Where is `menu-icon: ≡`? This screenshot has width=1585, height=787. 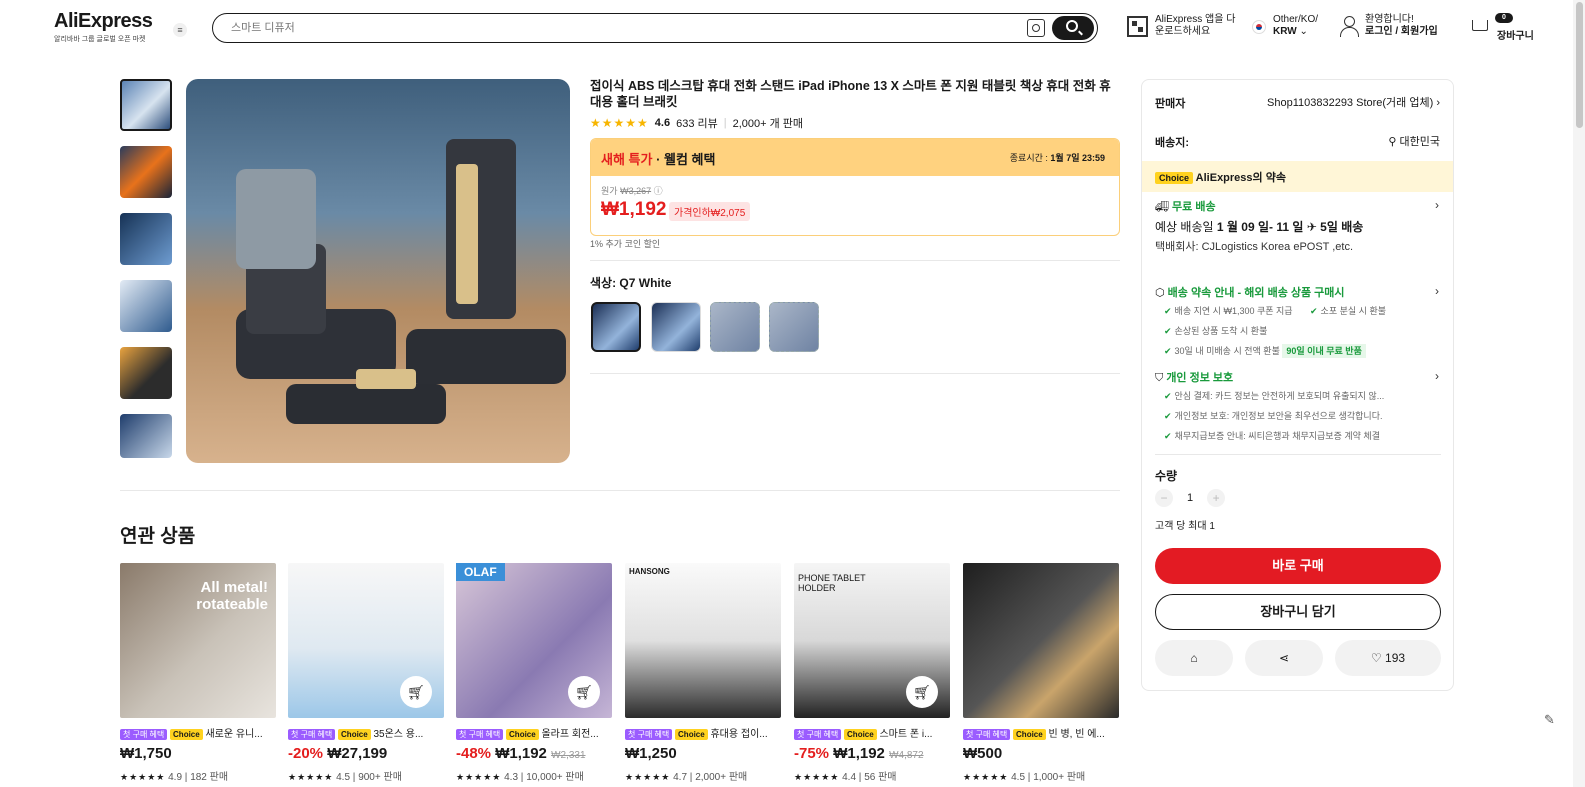
menu-icon: ≡ is located at coordinates (180, 30).